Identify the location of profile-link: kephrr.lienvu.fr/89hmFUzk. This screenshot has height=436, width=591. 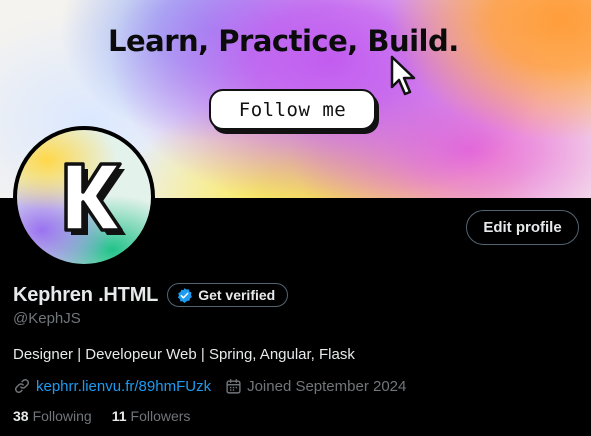
(123, 386).